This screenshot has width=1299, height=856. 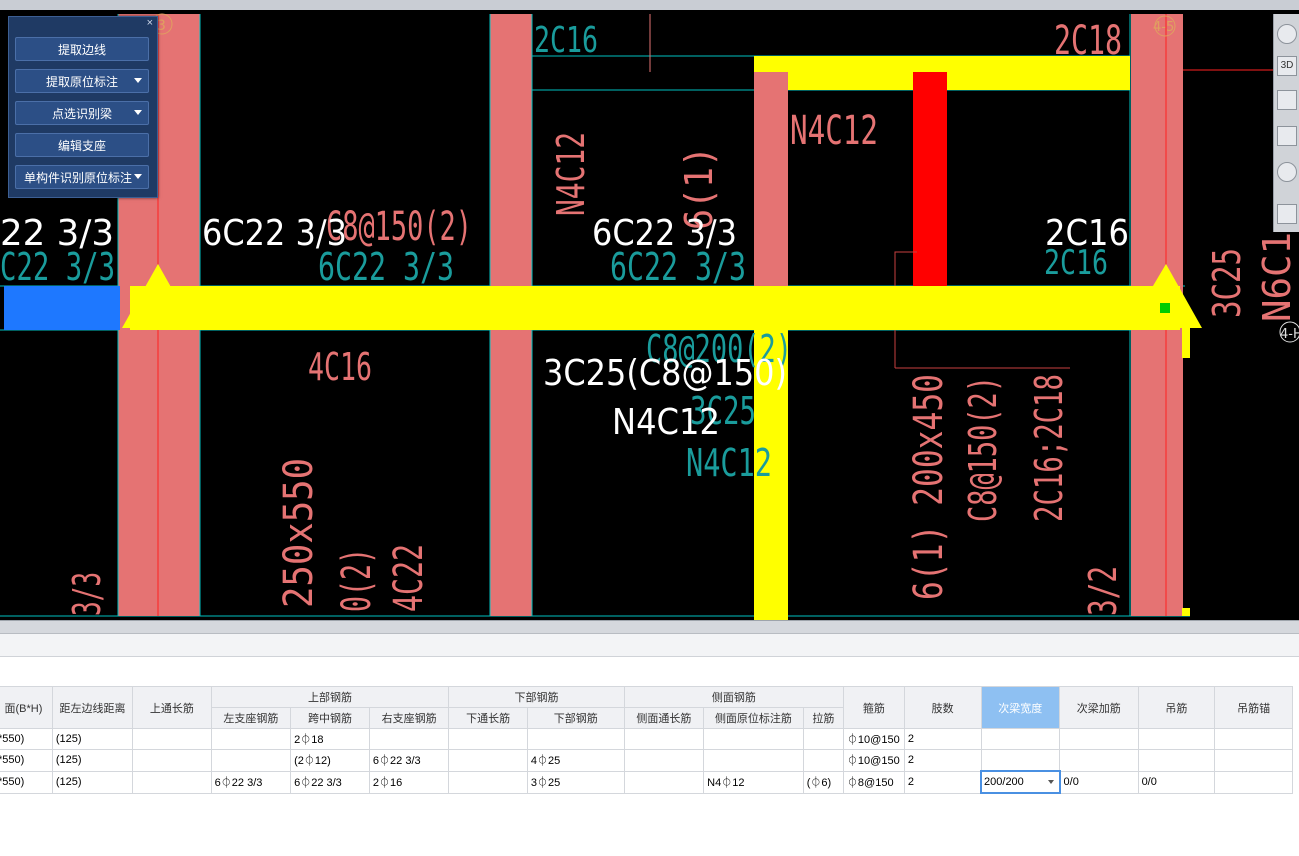 What do you see at coordinates (251, 718) in the screenshot?
I see `col-header: 左支座钢筋` at bounding box center [251, 718].